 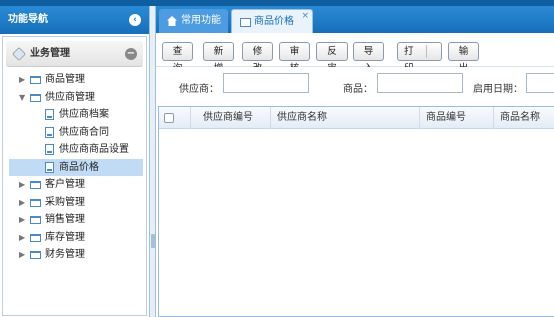 I want to click on tab-label: 商品价格, so click(x=274, y=21).